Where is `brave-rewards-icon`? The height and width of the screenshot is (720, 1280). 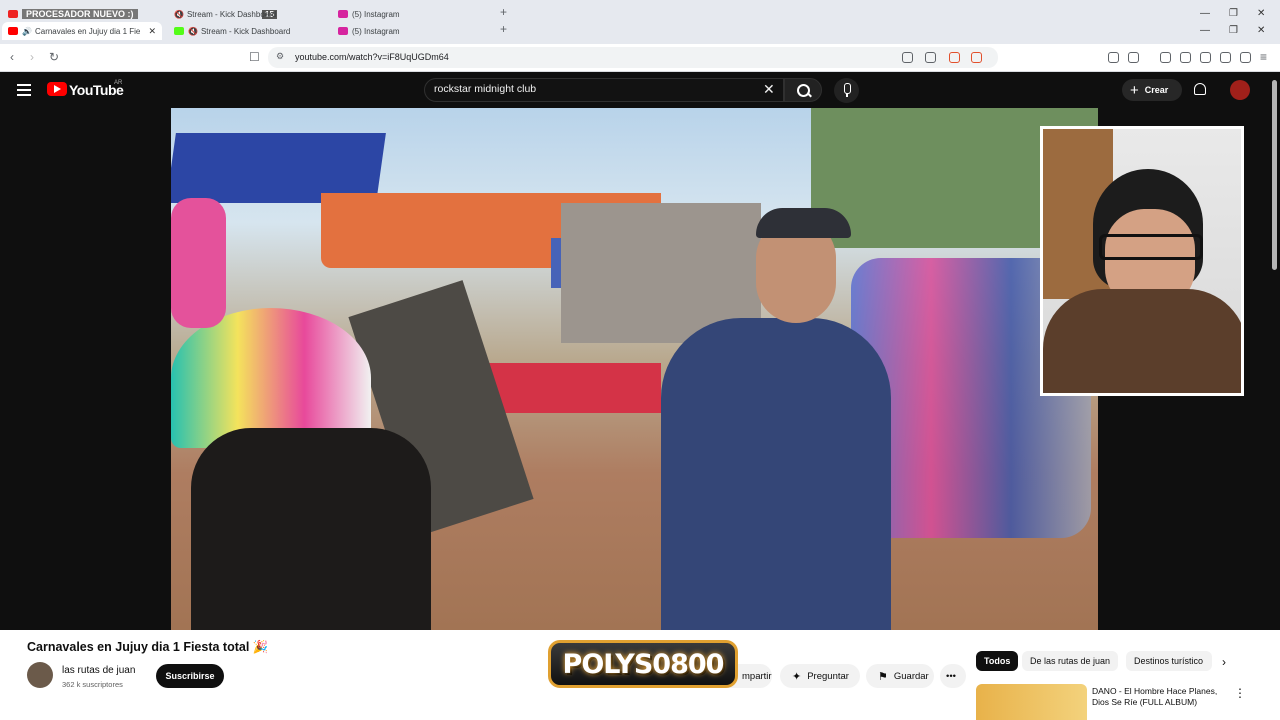
brave-rewards-icon is located at coordinates (976, 57).